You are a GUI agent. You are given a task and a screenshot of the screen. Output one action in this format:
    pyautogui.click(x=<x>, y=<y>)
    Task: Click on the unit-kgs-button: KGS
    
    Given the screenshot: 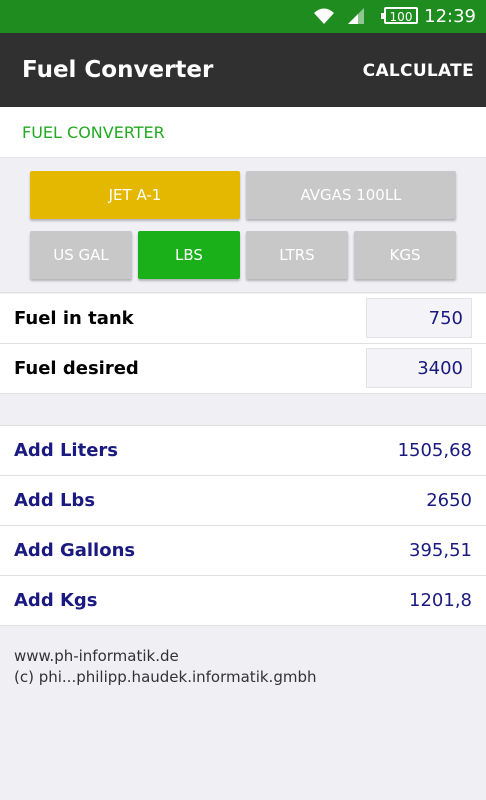 What is the action you would take?
    pyautogui.click(x=405, y=255)
    